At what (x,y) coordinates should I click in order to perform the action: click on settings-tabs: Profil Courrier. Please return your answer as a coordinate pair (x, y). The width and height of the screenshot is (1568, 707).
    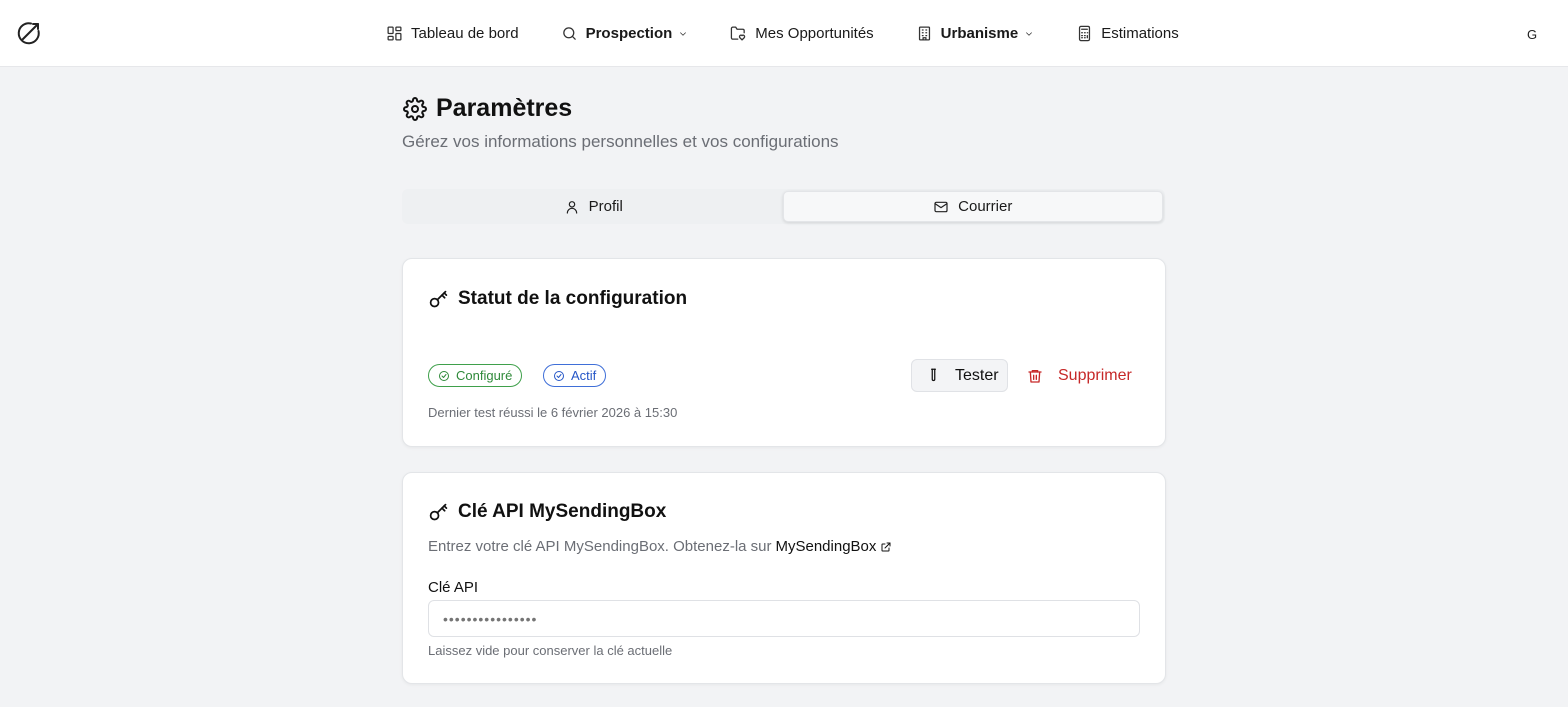
    Looking at the image, I should click on (783, 206).